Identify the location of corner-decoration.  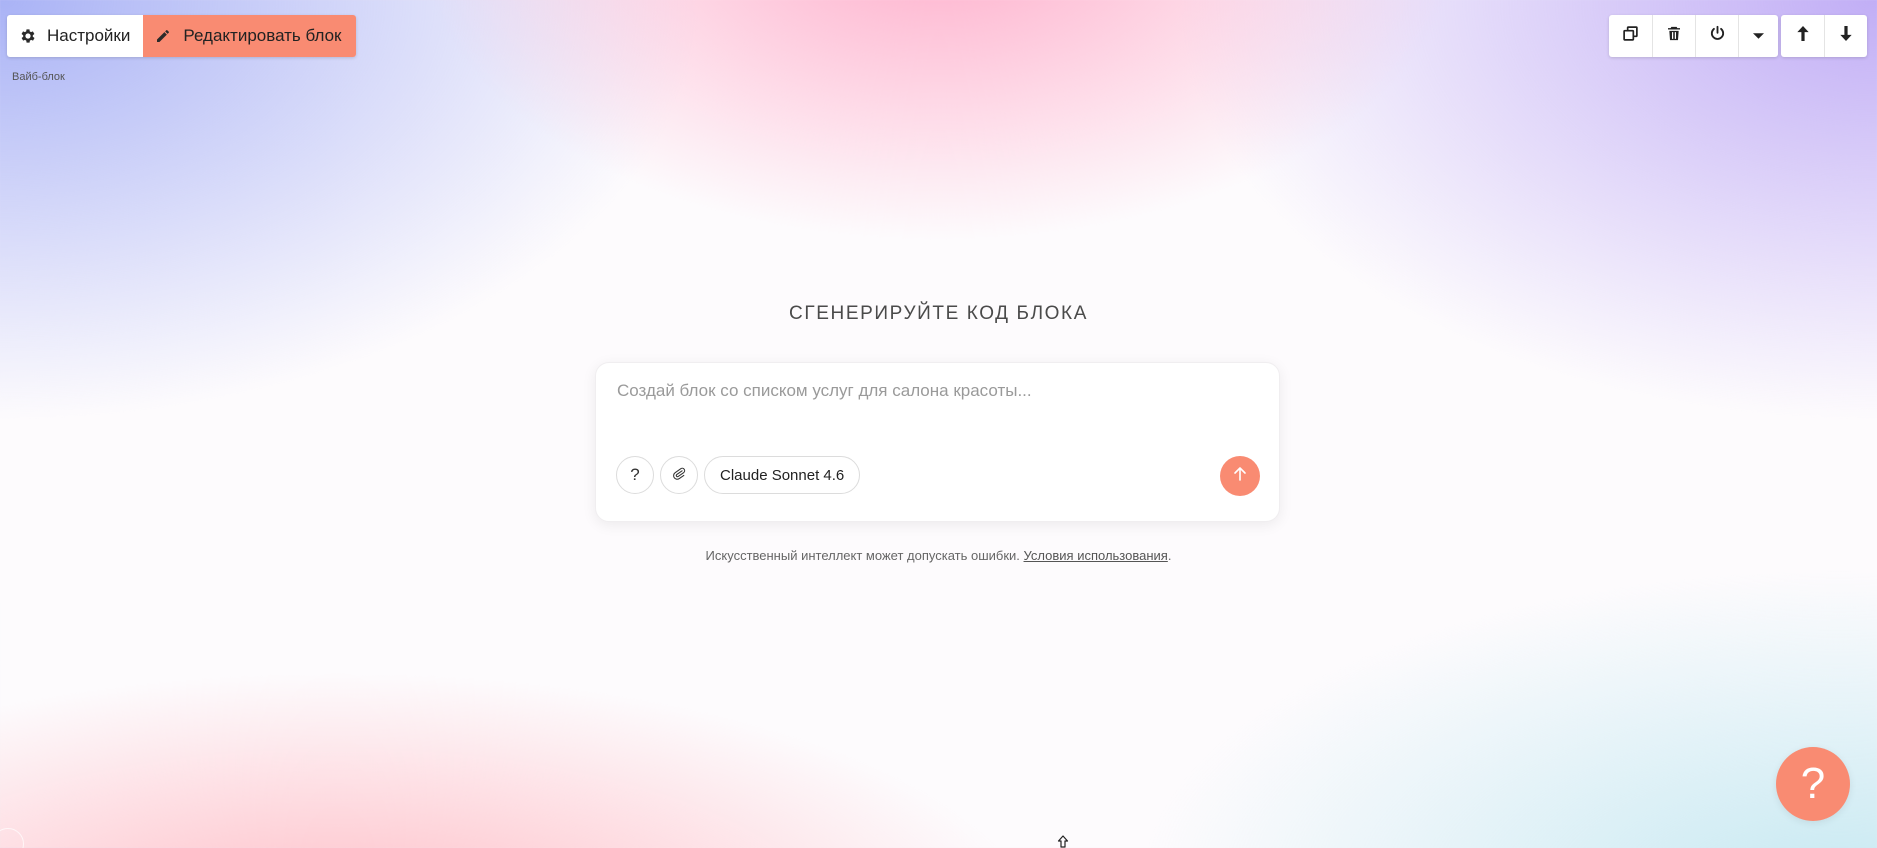
(12, 838).